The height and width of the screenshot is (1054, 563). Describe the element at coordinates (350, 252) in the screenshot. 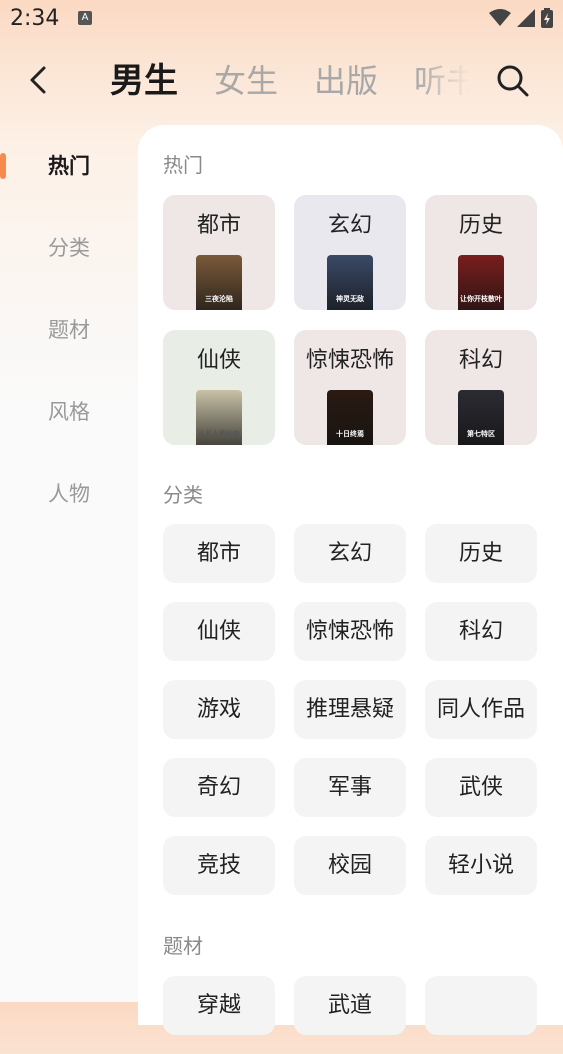

I see `hot-card: 玄幻 神灵无敌` at that location.